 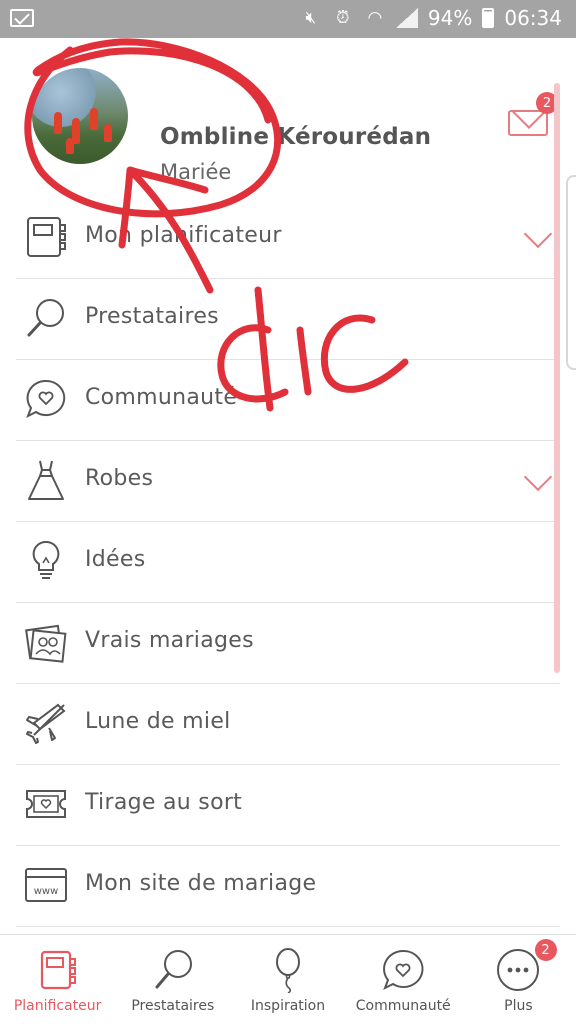 I want to click on menu-item-vrais-mariages: Vrais mariages, so click(x=288, y=643).